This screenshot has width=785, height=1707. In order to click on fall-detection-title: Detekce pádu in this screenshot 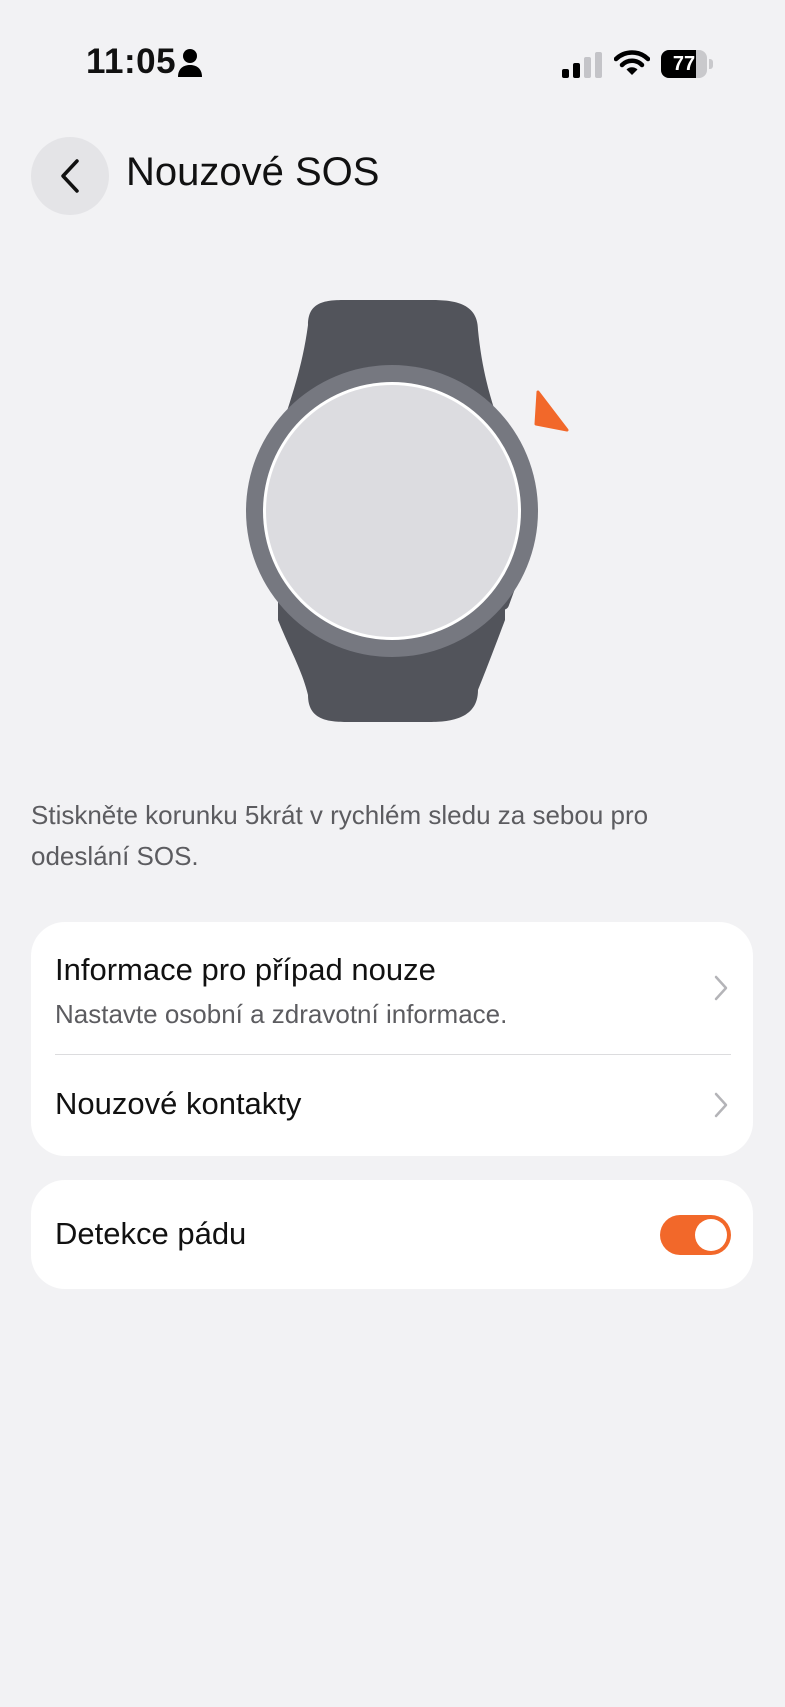, I will do `click(151, 1233)`.